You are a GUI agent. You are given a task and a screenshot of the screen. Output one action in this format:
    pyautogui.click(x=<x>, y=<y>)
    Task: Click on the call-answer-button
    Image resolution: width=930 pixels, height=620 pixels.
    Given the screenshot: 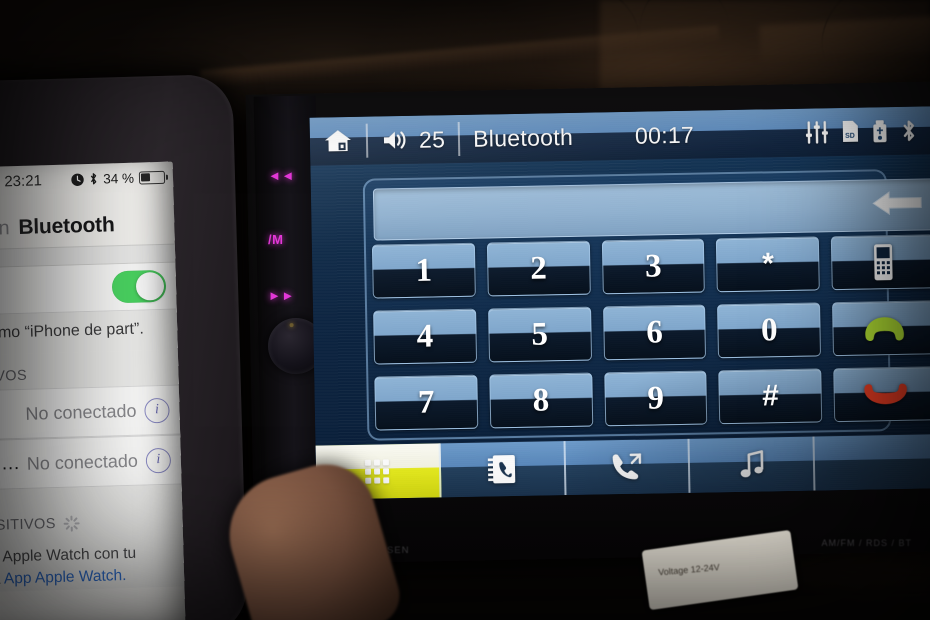 What is the action you would take?
    pyautogui.click(x=881, y=328)
    